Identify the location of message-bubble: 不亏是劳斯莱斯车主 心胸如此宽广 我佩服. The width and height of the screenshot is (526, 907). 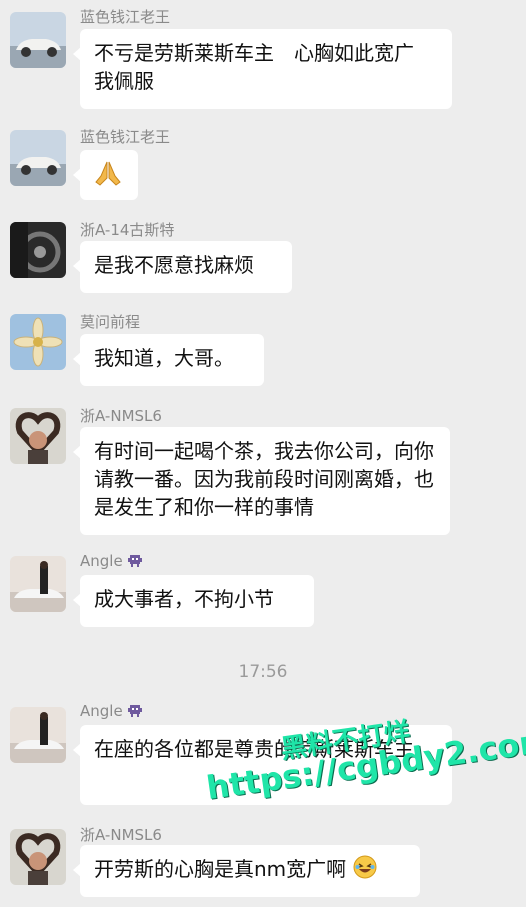
(262, 69).